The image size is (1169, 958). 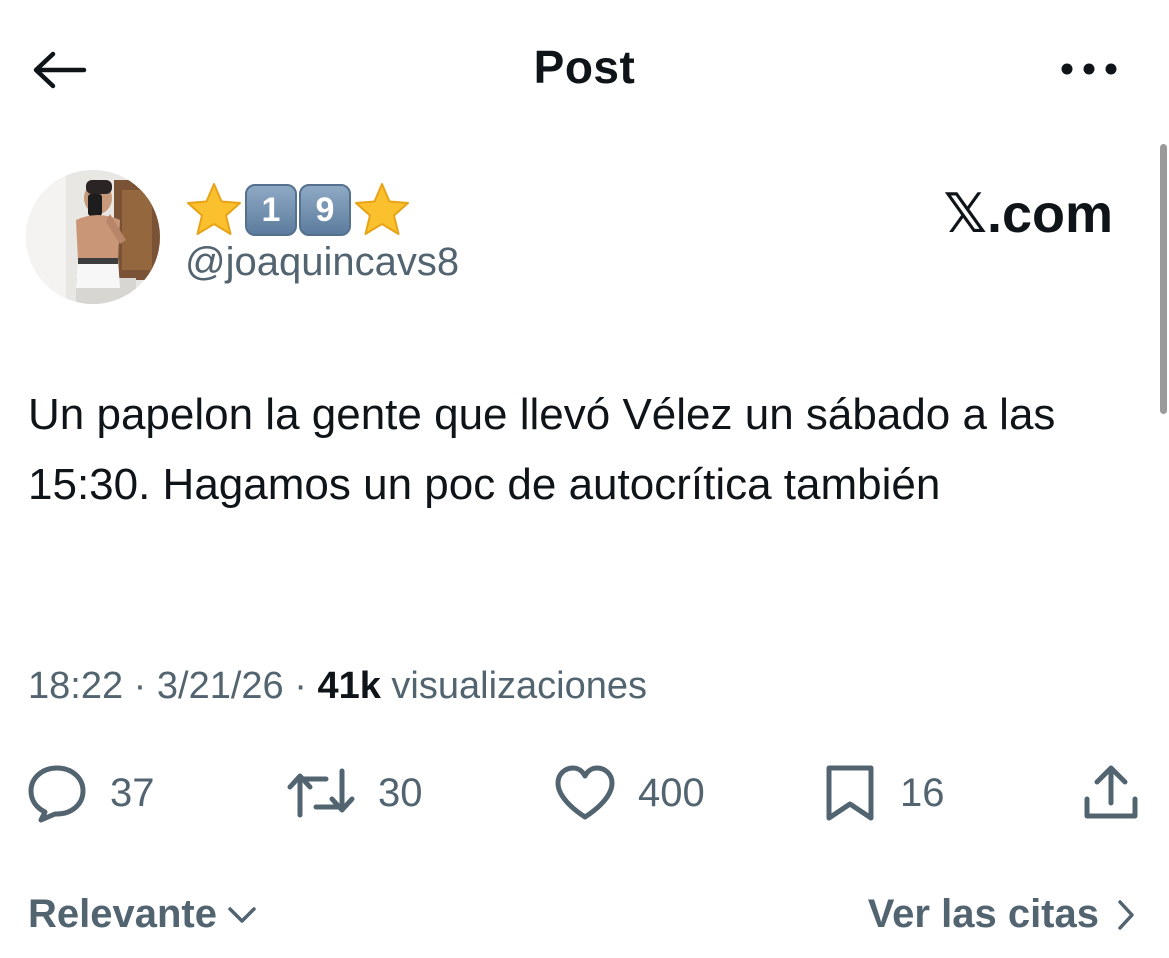 I want to click on page-title: Post, so click(x=584, y=67).